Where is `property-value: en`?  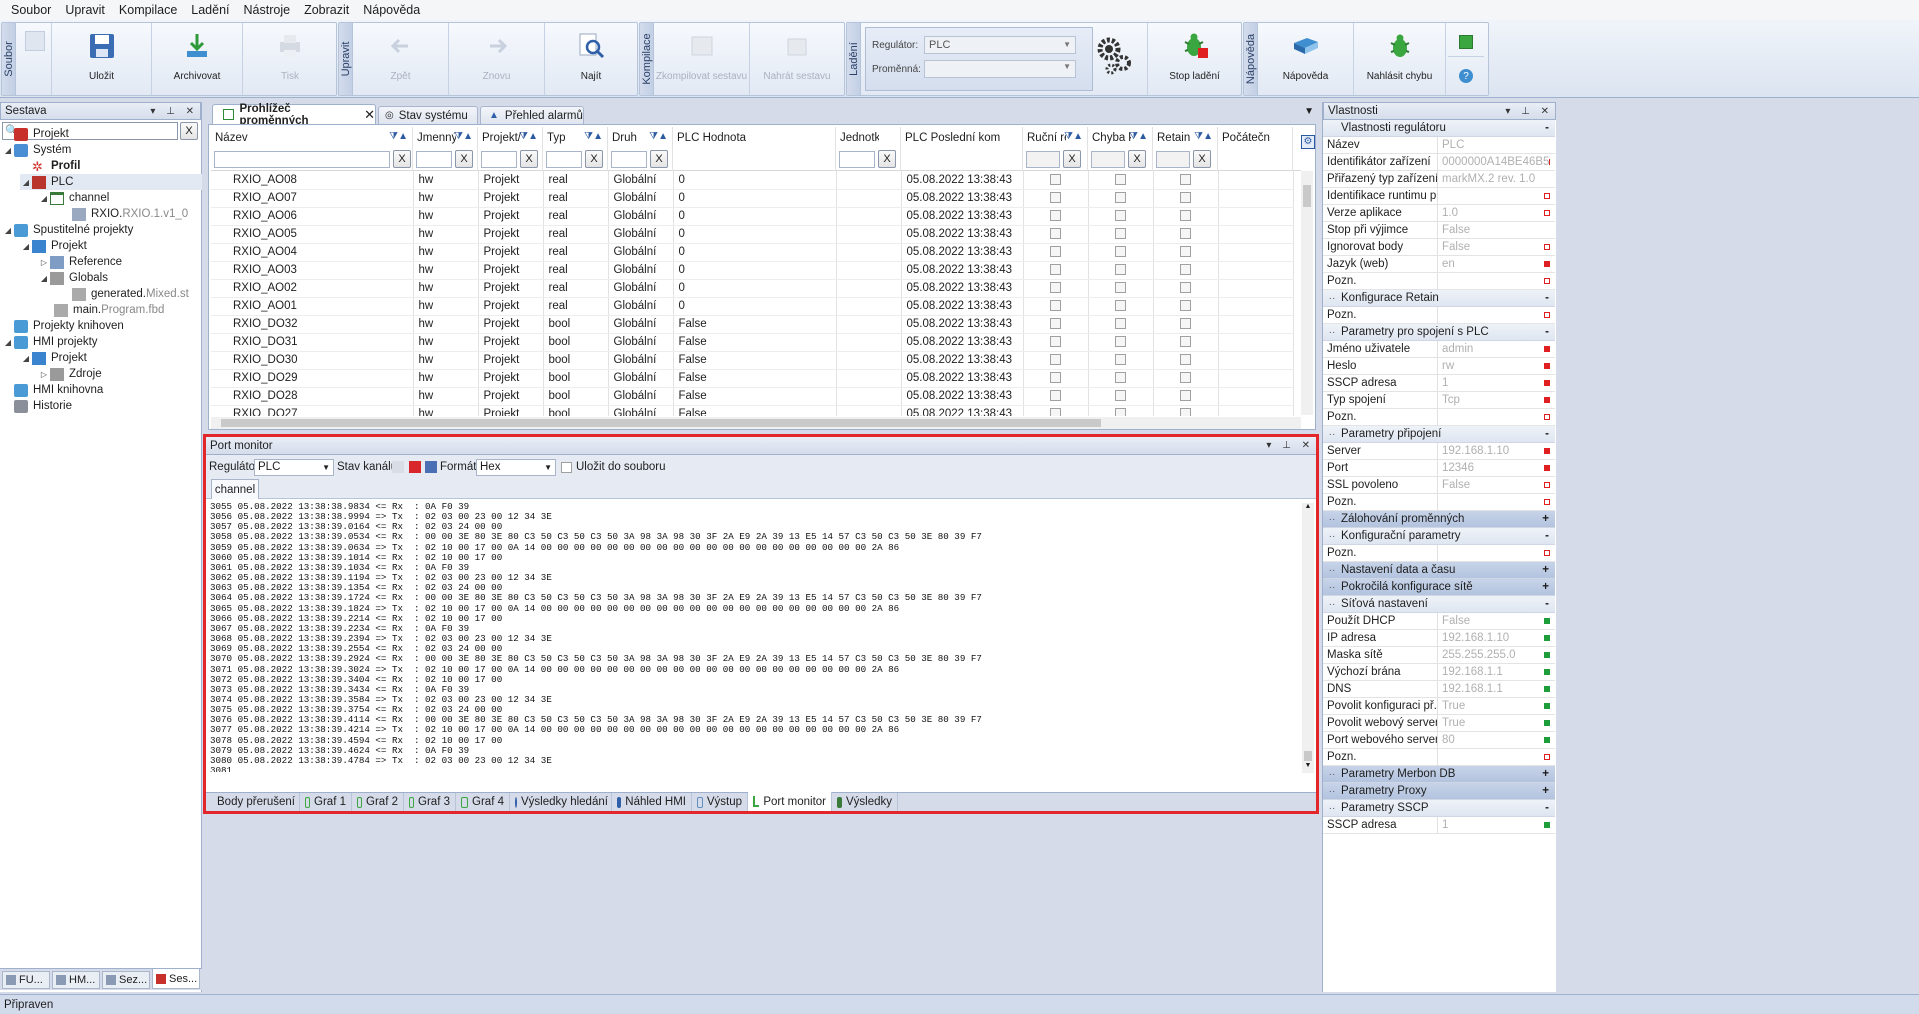 property-value: en is located at coordinates (1496, 264).